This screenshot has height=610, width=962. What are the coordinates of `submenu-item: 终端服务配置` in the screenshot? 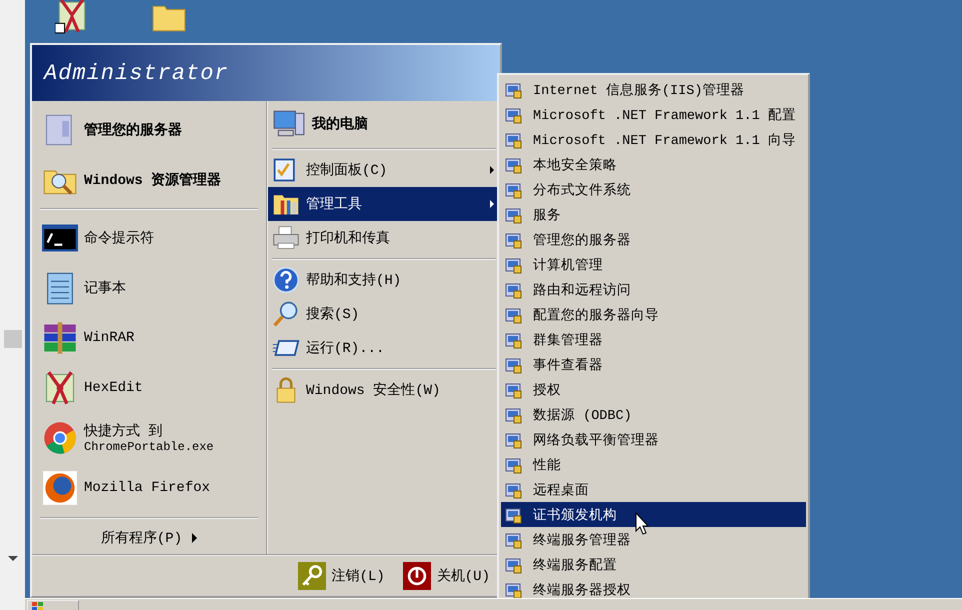 It's located at (653, 564).